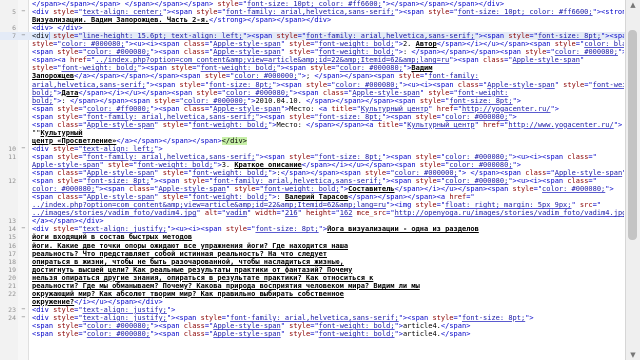 The height and width of the screenshot is (360, 640). Describe the element at coordinates (633, 355) in the screenshot. I see `scroll-down-arrow-icon: ▼` at that location.